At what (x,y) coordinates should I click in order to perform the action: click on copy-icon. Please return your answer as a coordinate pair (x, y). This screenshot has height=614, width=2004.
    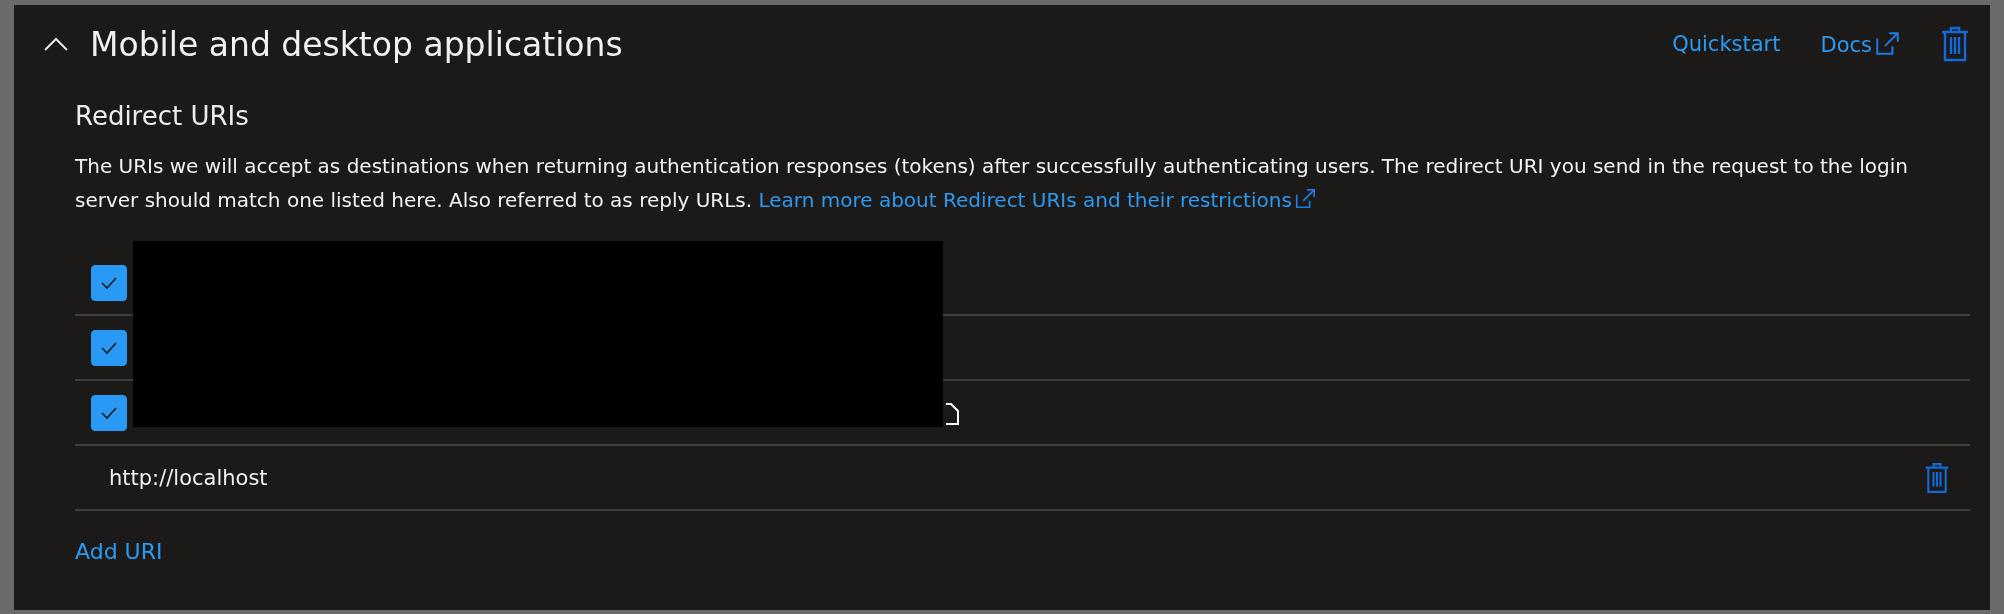
    Looking at the image, I should click on (952, 414).